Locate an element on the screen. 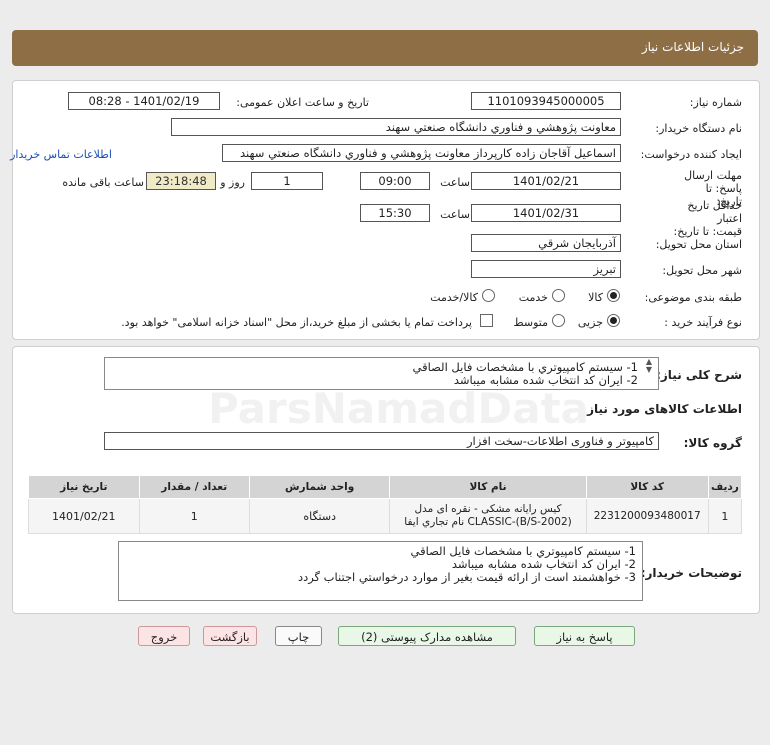 The height and width of the screenshot is (745, 770). response-deadline-date: 1401/02/21 is located at coordinates (546, 181).